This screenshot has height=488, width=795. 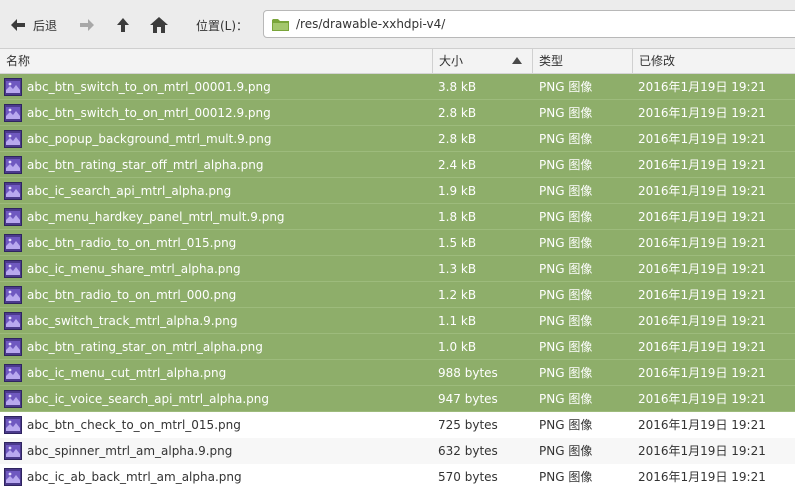 I want to click on file-name: abc_switch_track_mtrl_alpha.9.png, so click(x=132, y=321).